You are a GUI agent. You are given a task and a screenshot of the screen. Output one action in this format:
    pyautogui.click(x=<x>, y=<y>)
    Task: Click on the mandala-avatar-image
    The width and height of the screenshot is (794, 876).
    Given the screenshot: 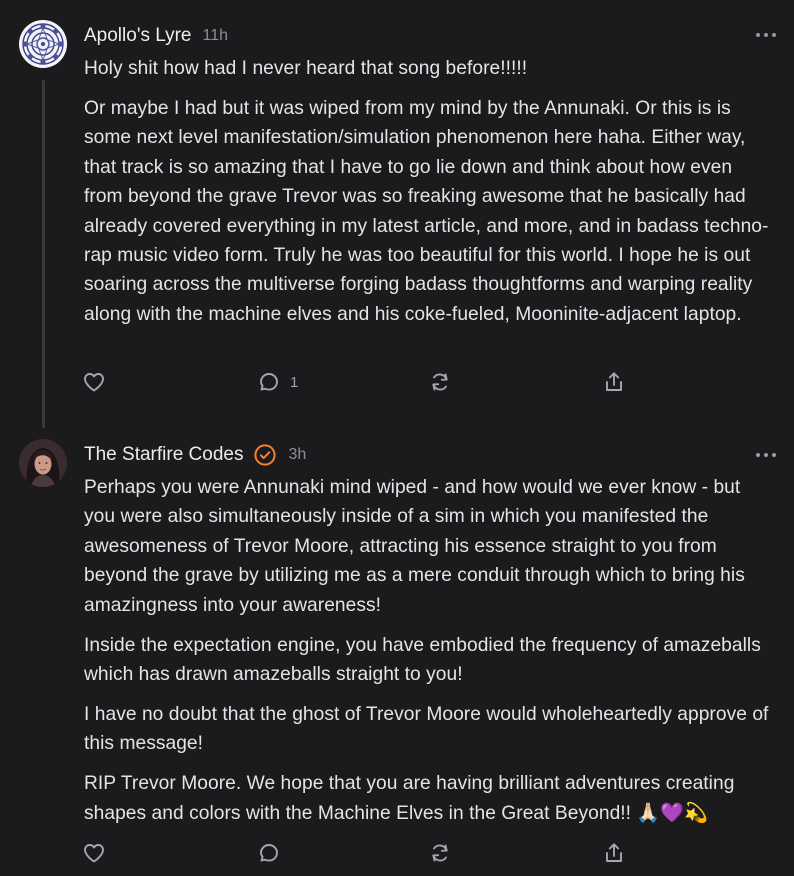 What is the action you would take?
    pyautogui.click(x=43, y=44)
    